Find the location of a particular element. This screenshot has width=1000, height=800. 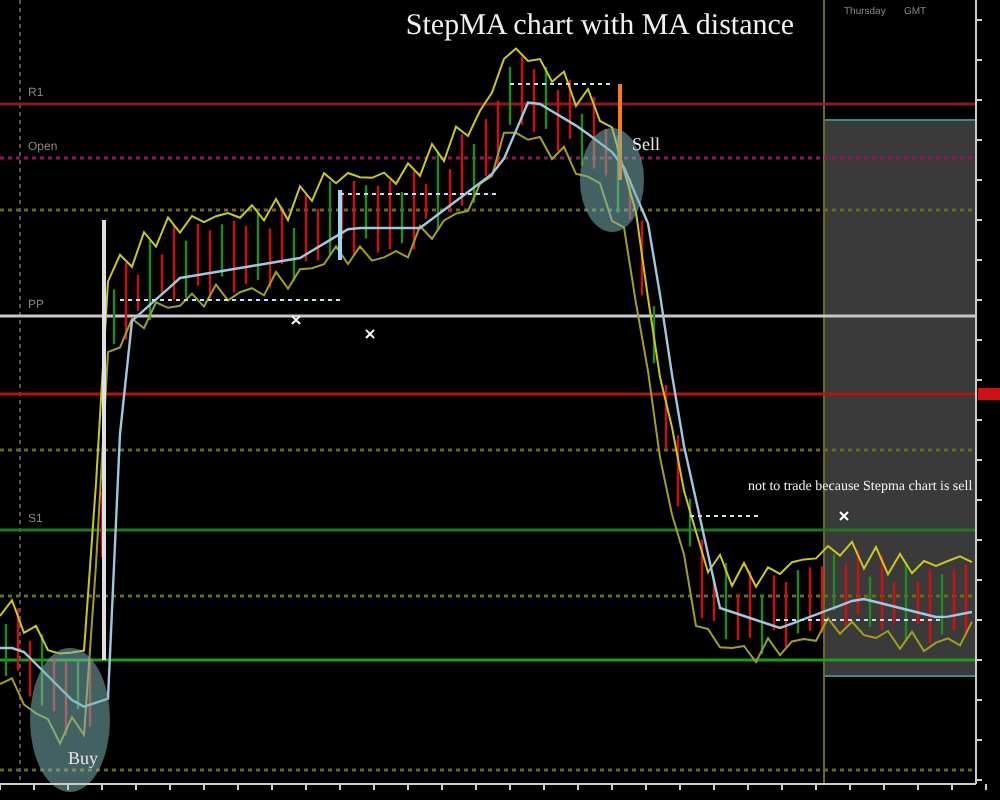

chart-title: StepMA chart with MA distance is located at coordinates (600, 26).